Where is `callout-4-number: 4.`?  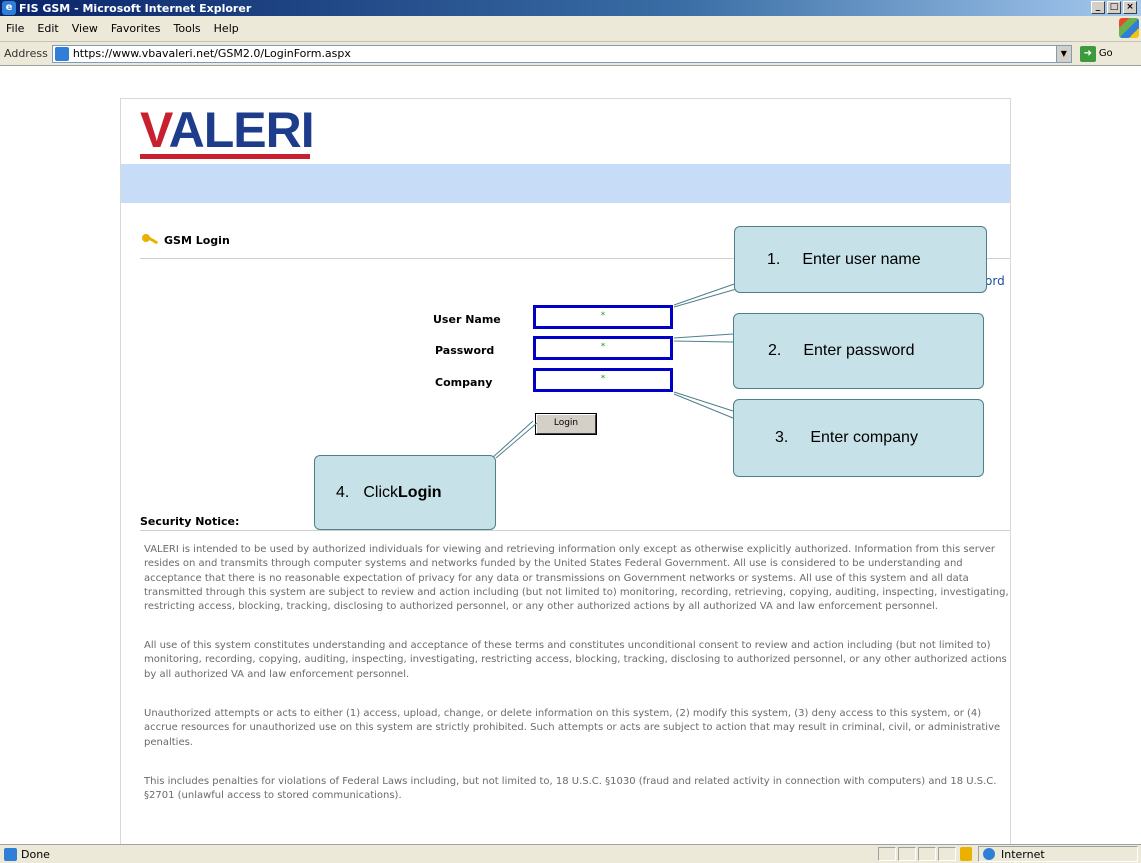
callout-4-number: 4. is located at coordinates (343, 492).